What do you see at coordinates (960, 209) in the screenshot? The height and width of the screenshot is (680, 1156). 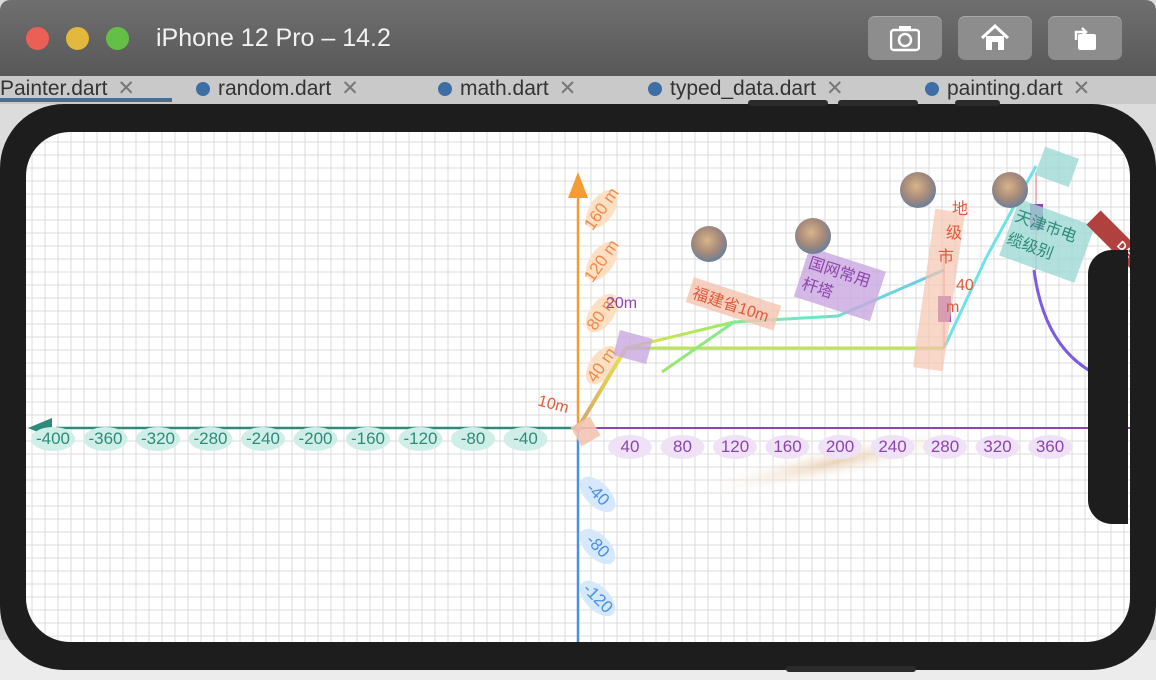 I see `svg-text: 地` at bounding box center [960, 209].